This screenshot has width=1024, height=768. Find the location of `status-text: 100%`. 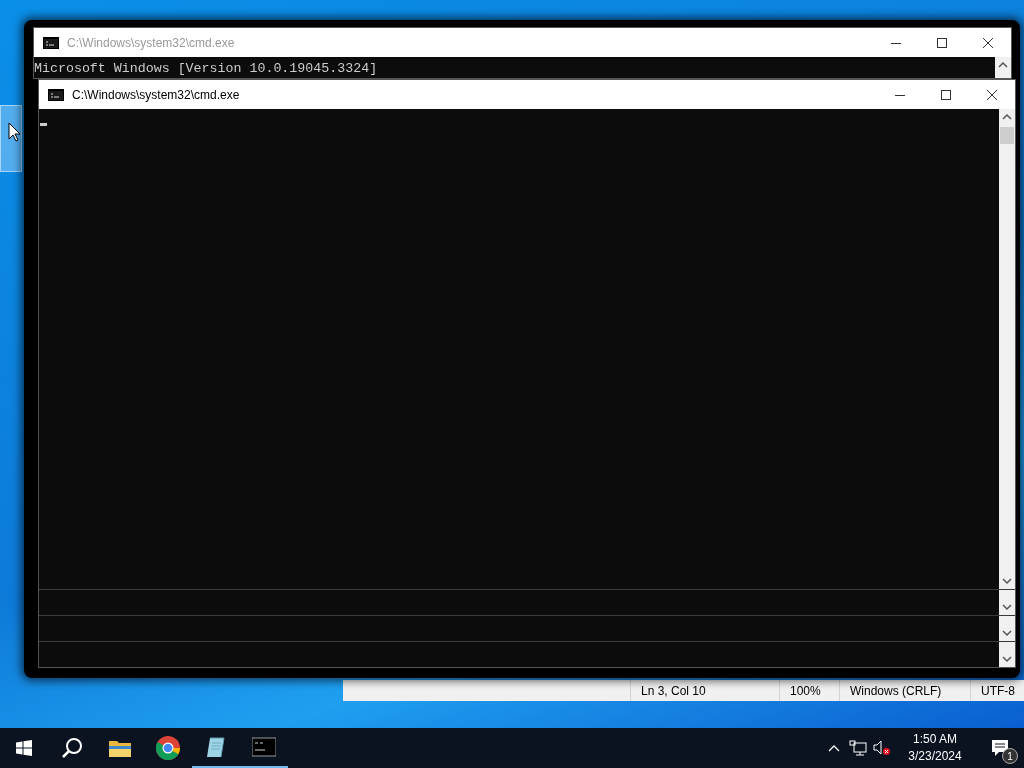

status-text: 100% is located at coordinates (809, 690).